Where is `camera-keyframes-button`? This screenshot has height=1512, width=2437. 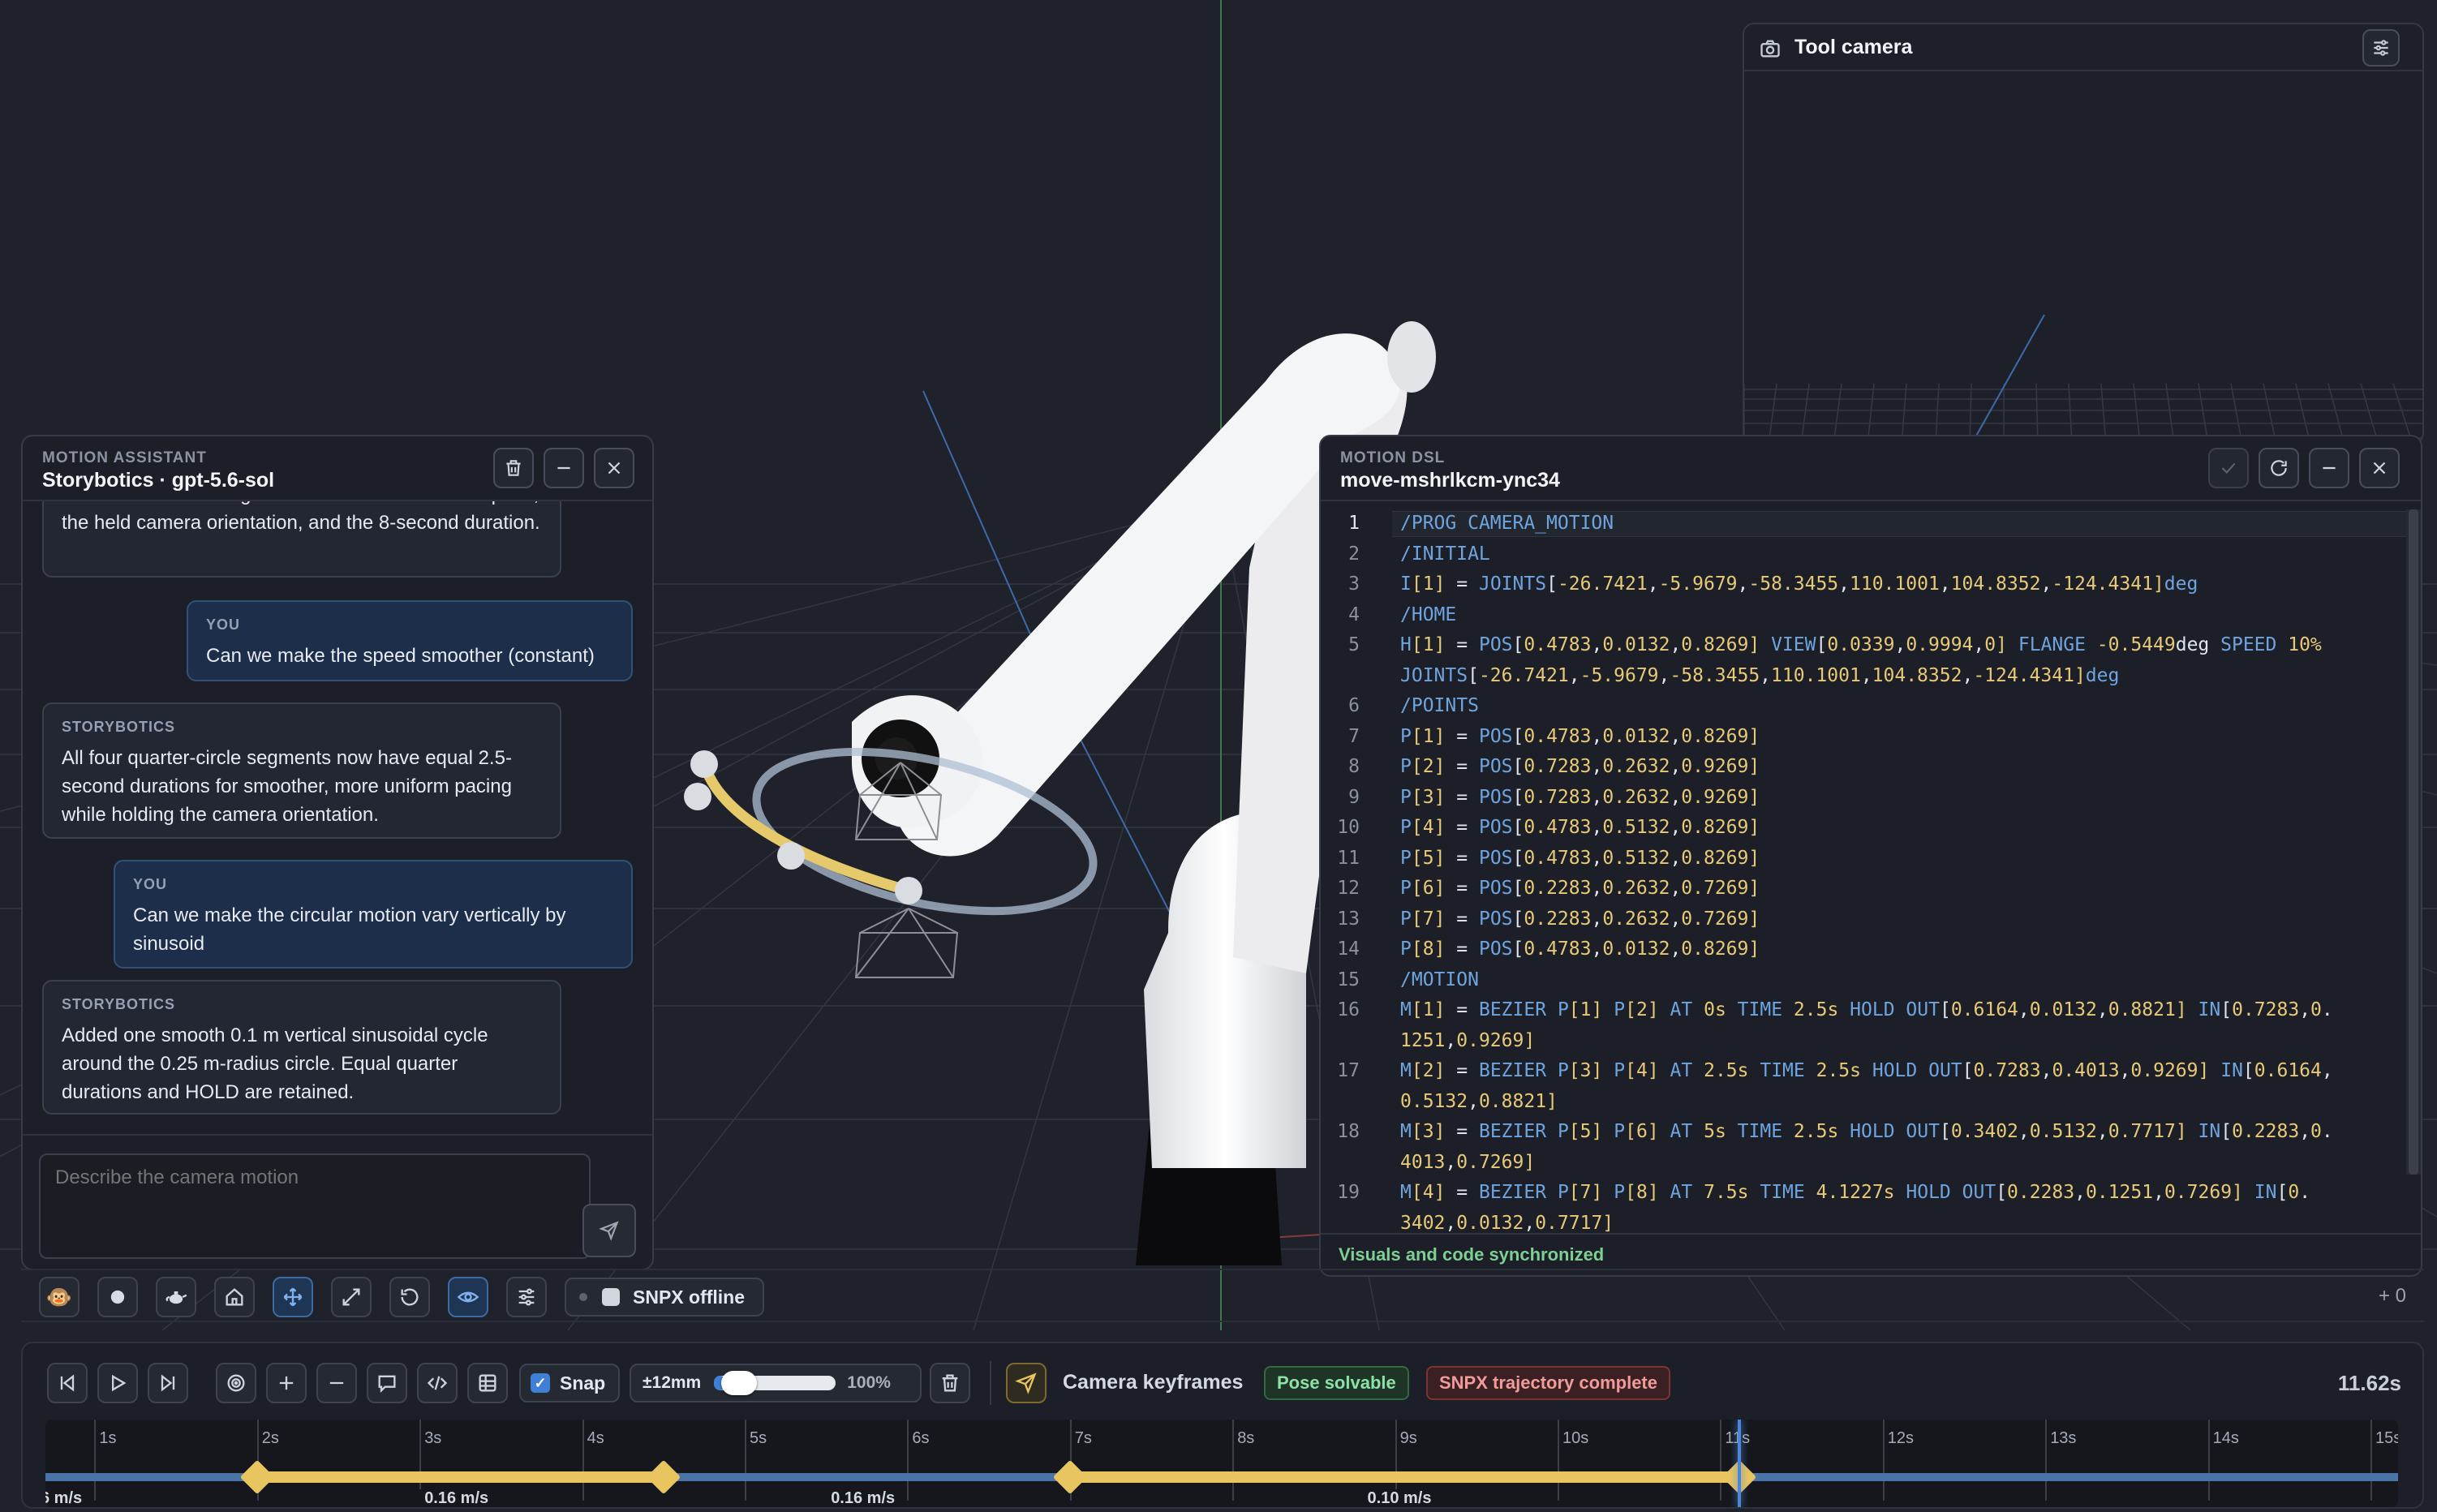
camera-keyframes-button is located at coordinates (1026, 1383).